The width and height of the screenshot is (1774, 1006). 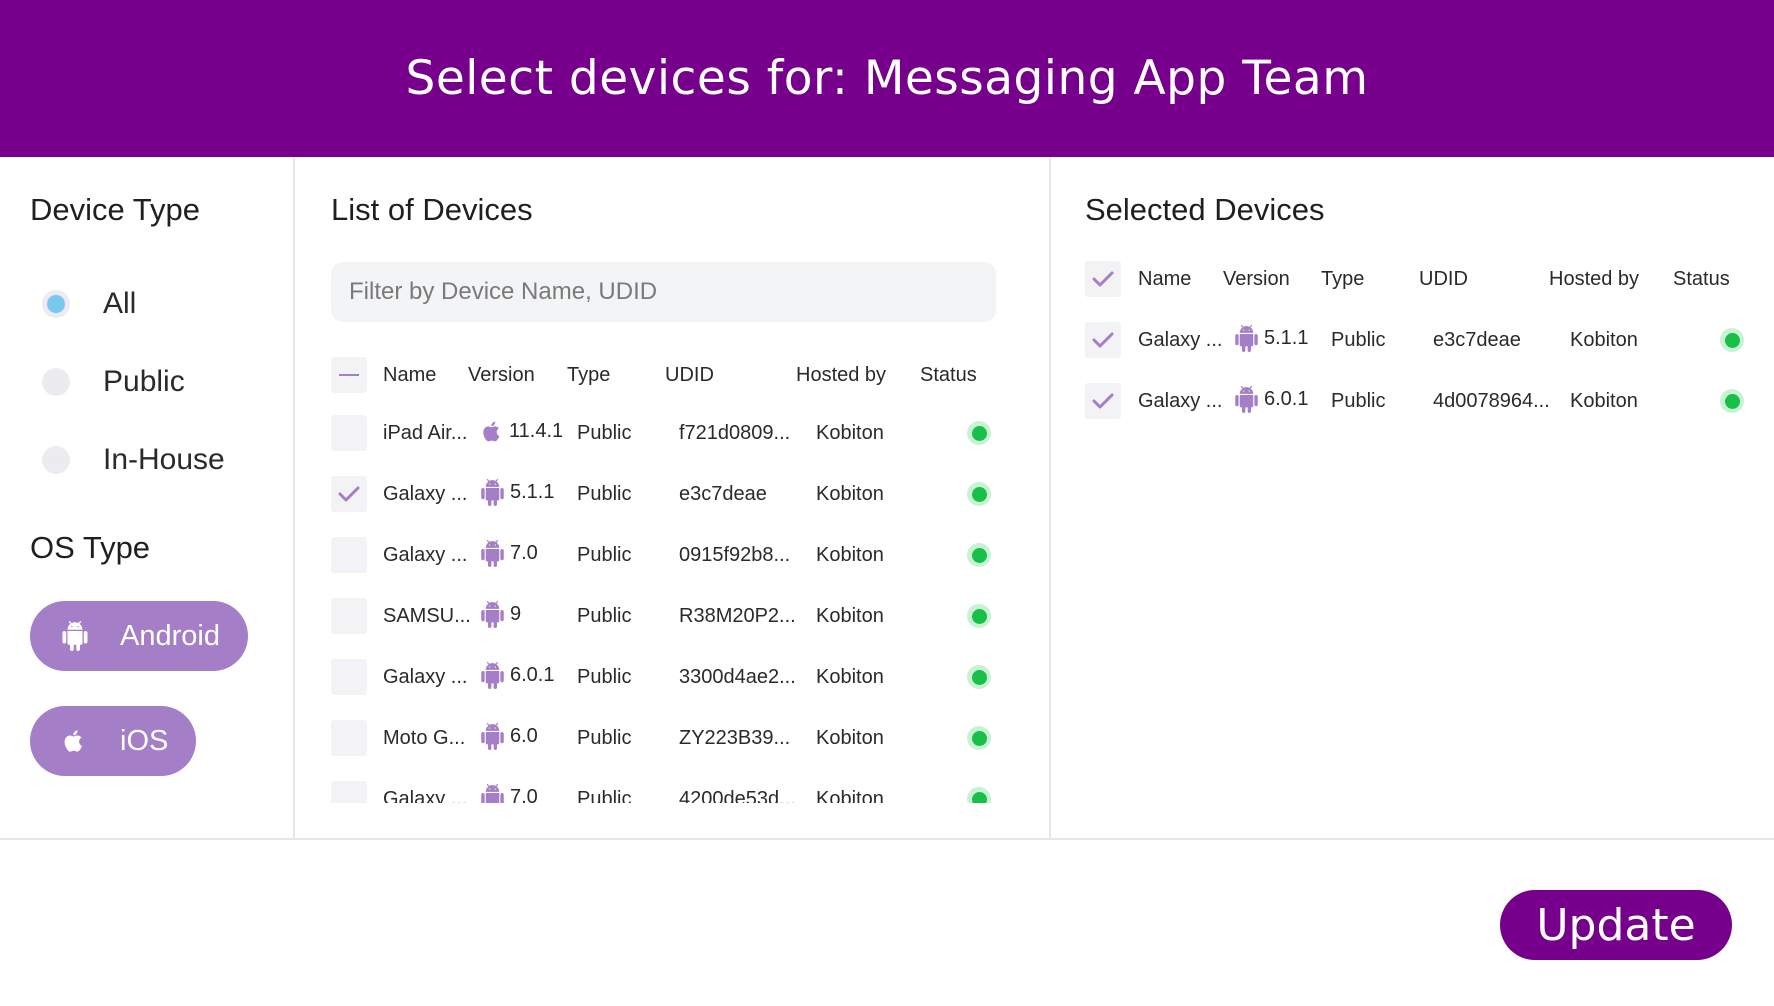 What do you see at coordinates (501, 375) in the screenshot?
I see `col-header-version: Version` at bounding box center [501, 375].